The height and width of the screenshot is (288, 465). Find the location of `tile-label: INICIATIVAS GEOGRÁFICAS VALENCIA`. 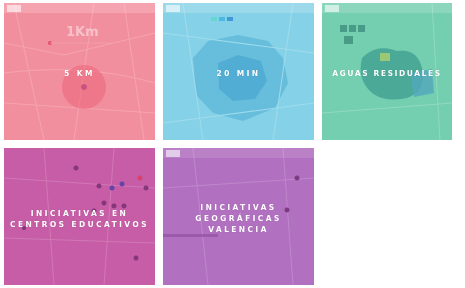

tile-label: INICIATIVAS GEOGRÁFICAS VALENCIA is located at coordinates (238, 218).